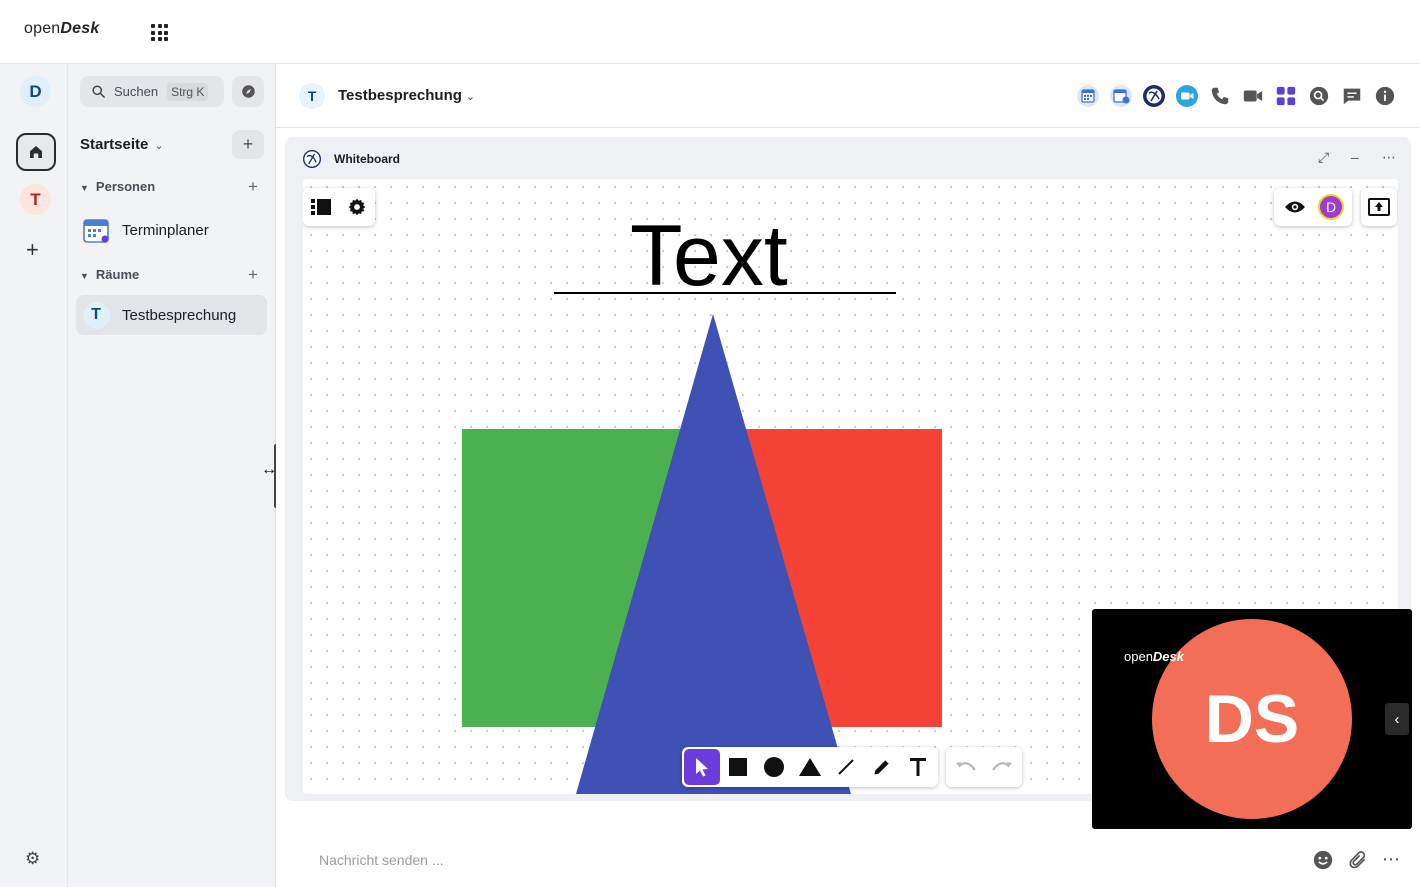 This screenshot has height=887, width=1420. I want to click on threads-icon, so click(1351, 95).